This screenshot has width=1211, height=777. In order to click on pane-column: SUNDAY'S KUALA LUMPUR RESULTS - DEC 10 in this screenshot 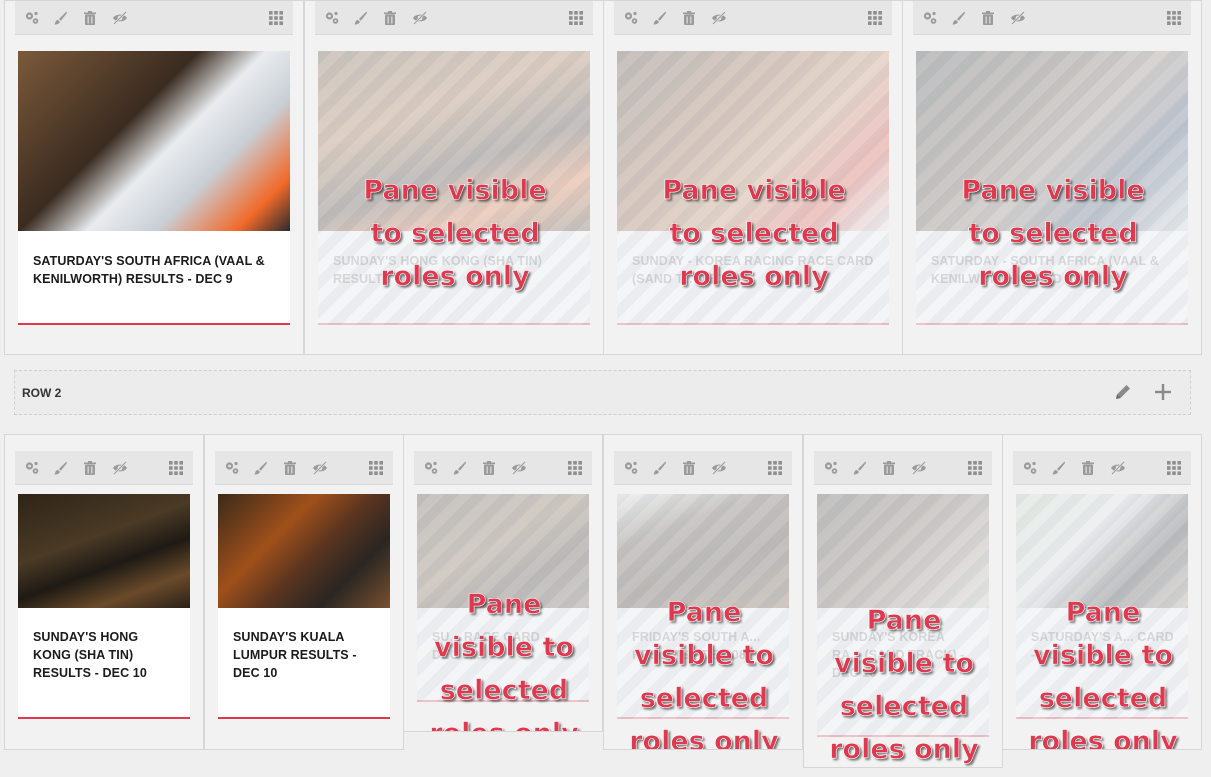, I will do `click(304, 592)`.